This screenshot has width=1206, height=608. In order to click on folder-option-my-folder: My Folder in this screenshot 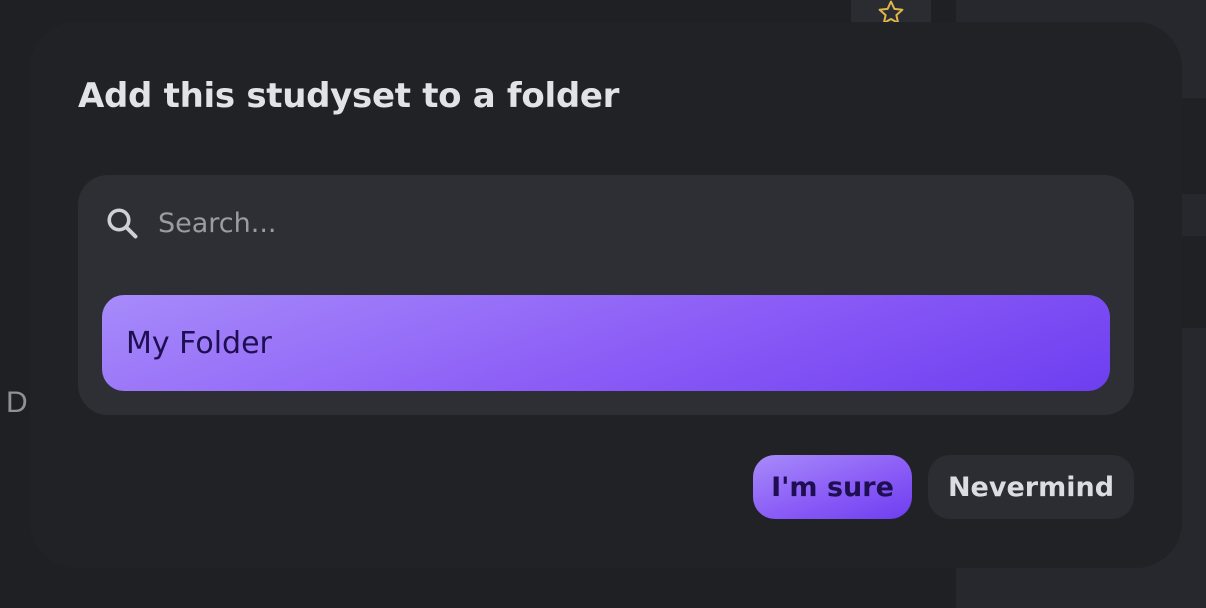, I will do `click(606, 343)`.